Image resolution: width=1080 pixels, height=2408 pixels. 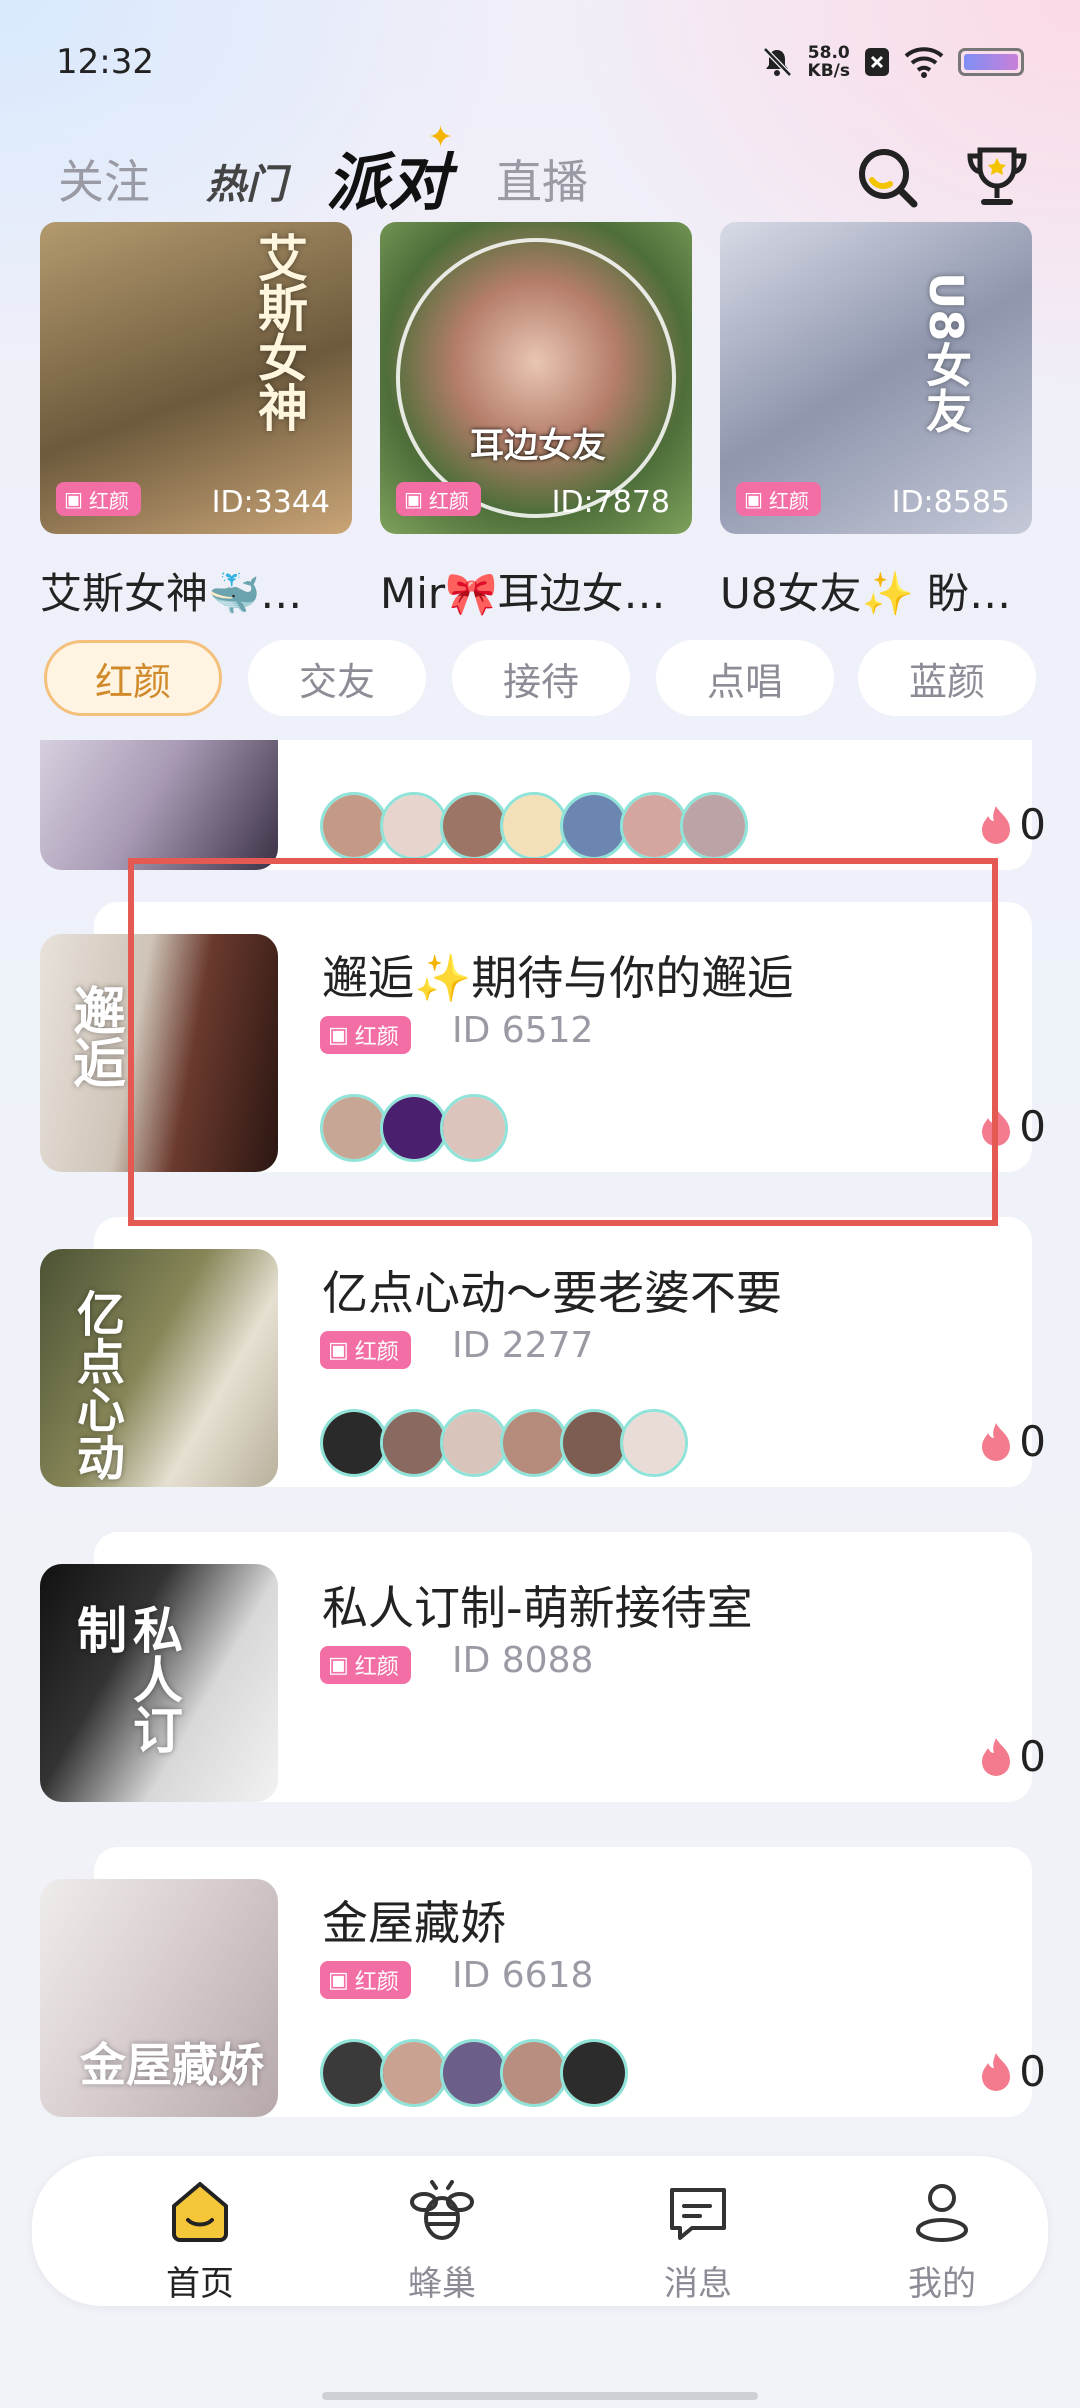 What do you see at coordinates (540, 65) in the screenshot?
I see `status-bar: 12:32 58.0 KB/s` at bounding box center [540, 65].